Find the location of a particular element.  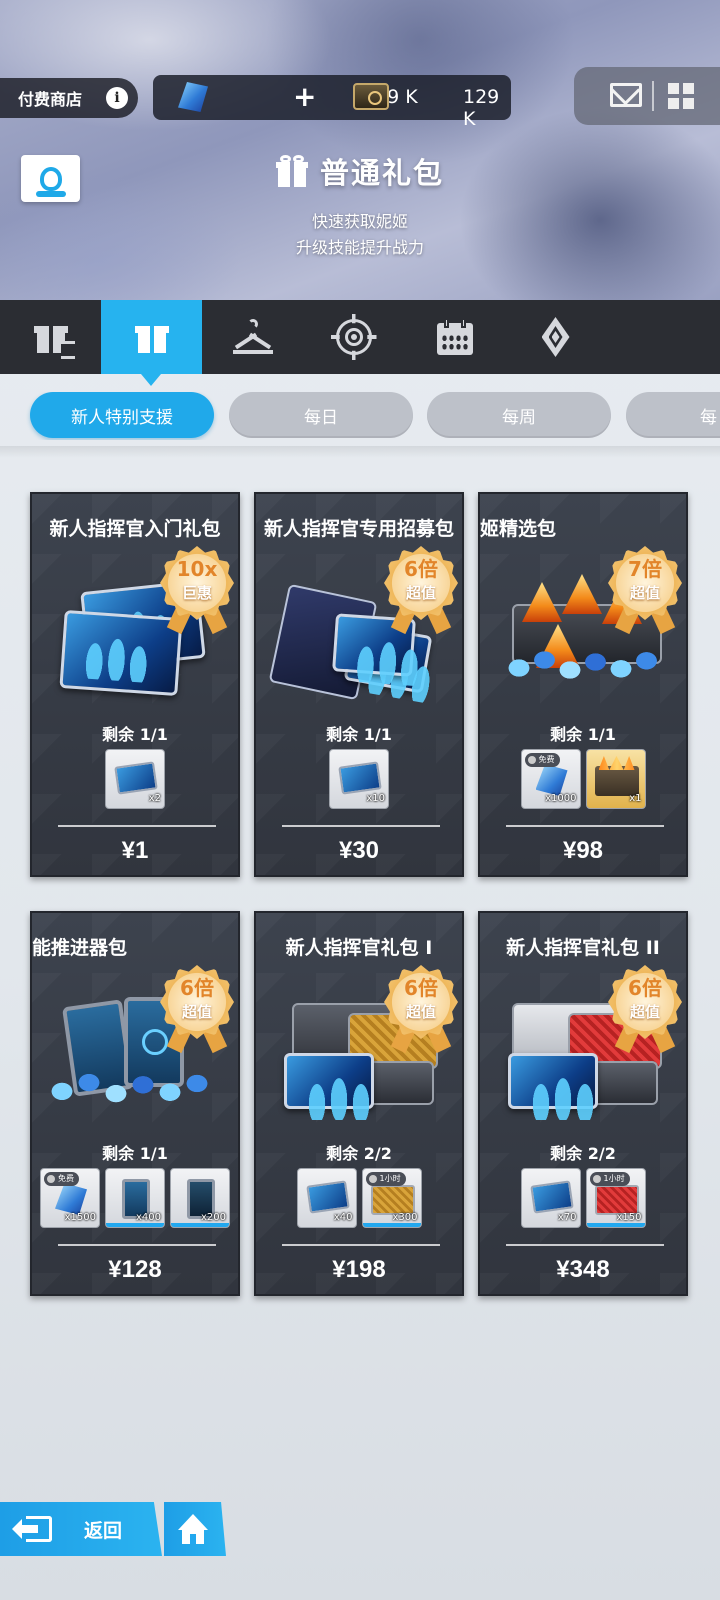

tablet-dark-icon: x200 is located at coordinates (200, 1198).